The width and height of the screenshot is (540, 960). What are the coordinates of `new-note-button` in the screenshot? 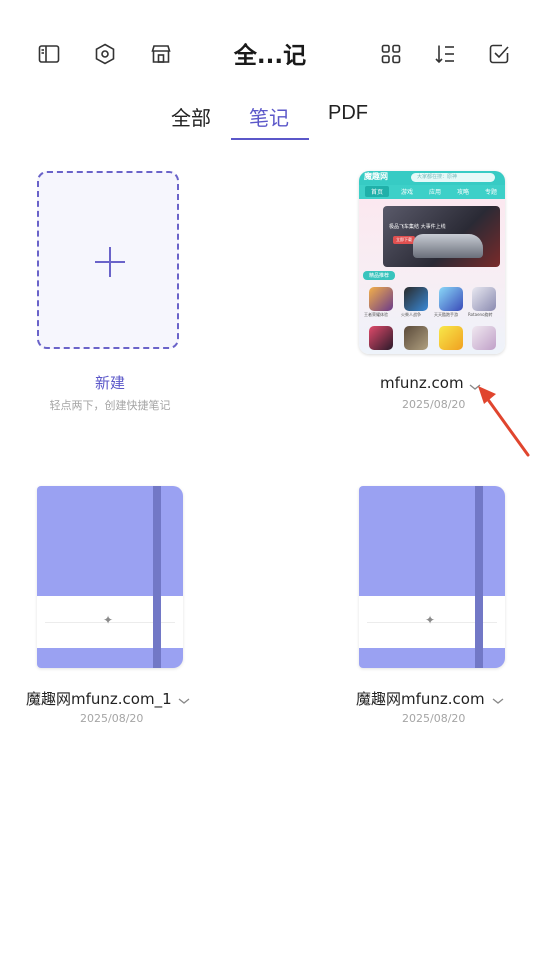 It's located at (108, 260).